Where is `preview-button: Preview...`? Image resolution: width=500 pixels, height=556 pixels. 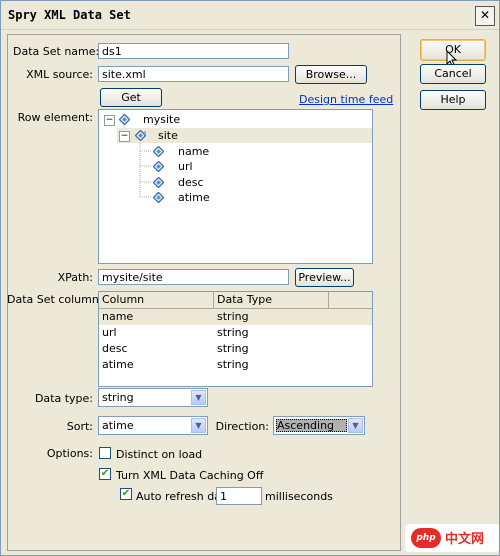 preview-button: Preview... is located at coordinates (324, 277).